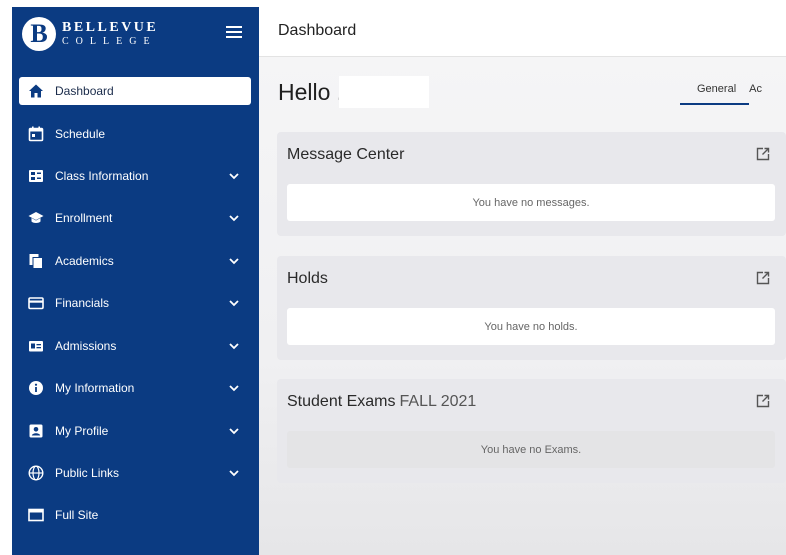 Image resolution: width=786 pixels, height=555 pixels. Describe the element at coordinates (95, 388) in the screenshot. I see `sidebar-item-label: My Information` at that location.